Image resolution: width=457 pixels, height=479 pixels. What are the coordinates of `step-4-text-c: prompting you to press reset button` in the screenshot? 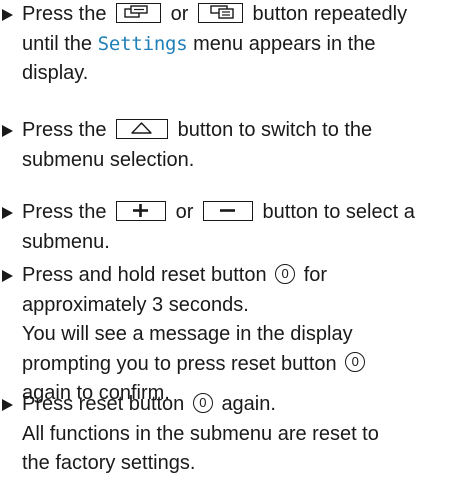 It's located at (179, 363).